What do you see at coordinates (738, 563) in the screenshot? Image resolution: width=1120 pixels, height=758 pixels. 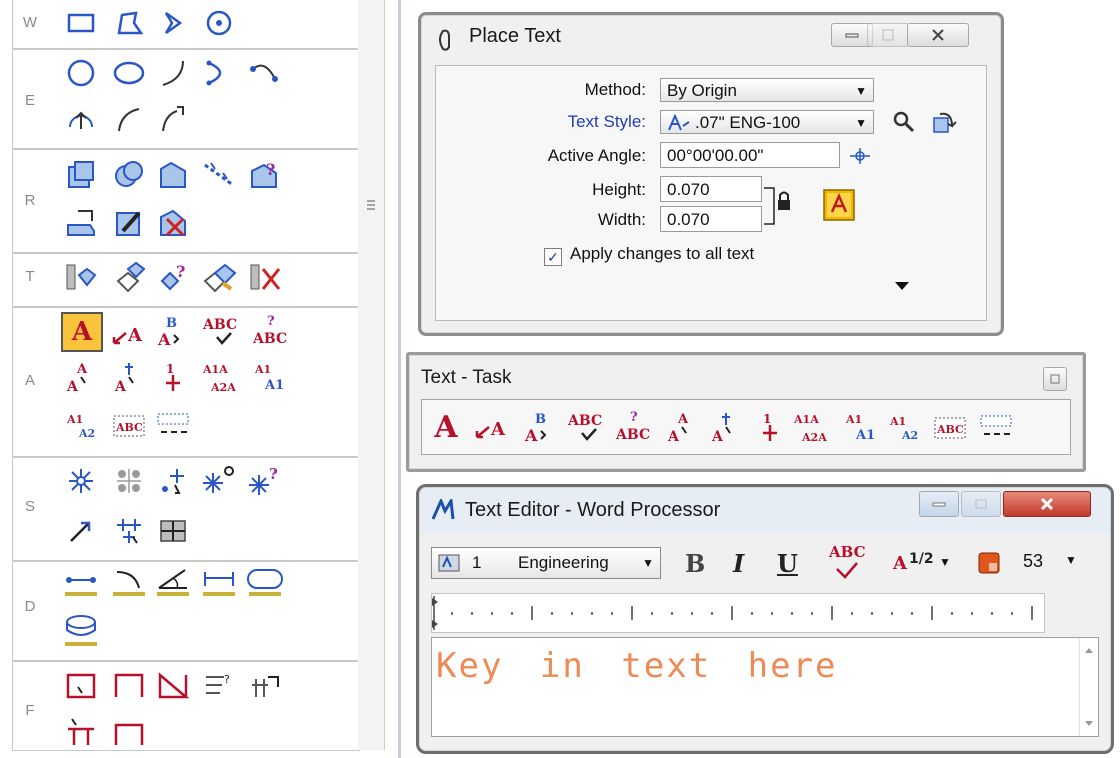 I see `italic-button: I` at bounding box center [738, 563].